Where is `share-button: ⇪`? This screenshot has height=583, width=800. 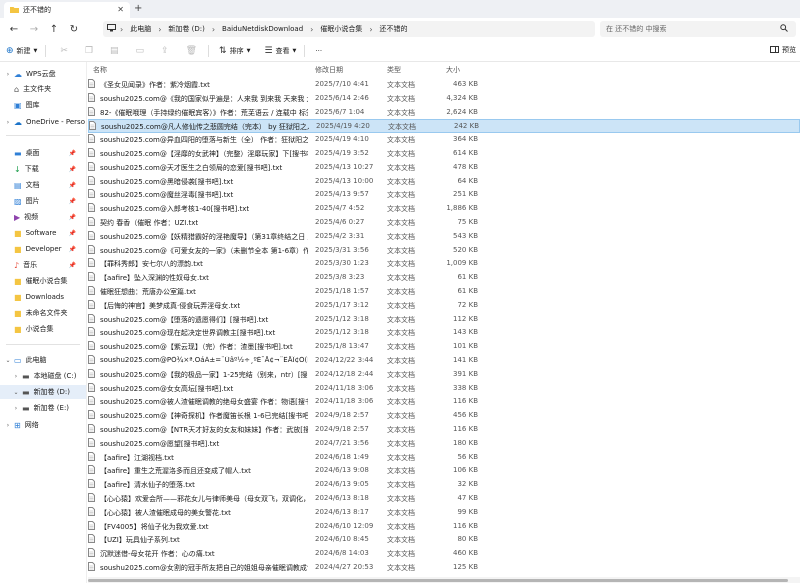 share-button: ⇪ is located at coordinates (166, 51).